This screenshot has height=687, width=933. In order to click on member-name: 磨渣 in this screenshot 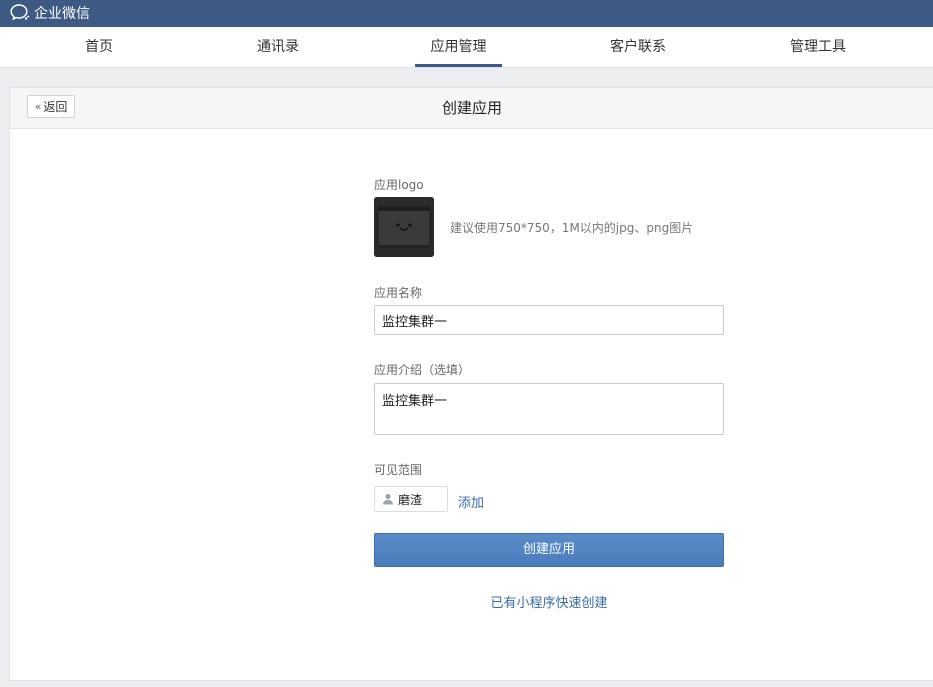, I will do `click(410, 499)`.